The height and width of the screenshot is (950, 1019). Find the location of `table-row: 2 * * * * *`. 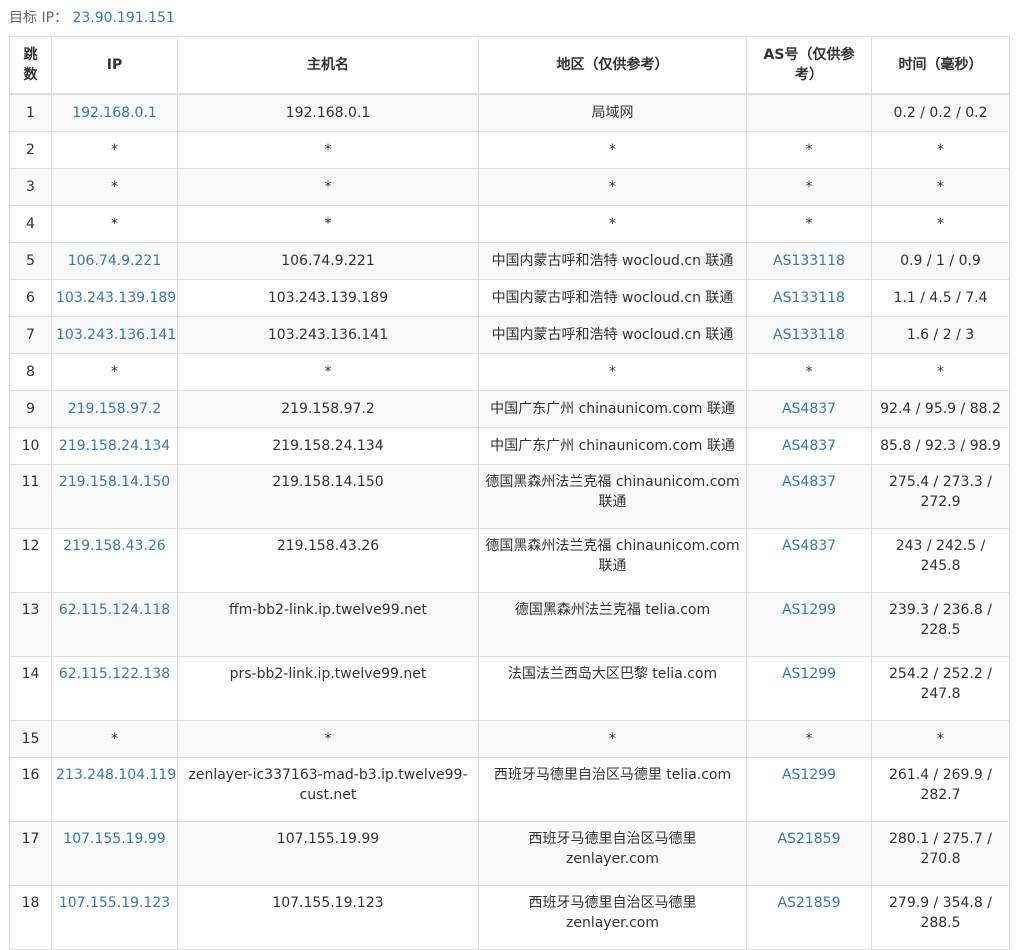

table-row: 2 * * * * * is located at coordinates (509, 150).